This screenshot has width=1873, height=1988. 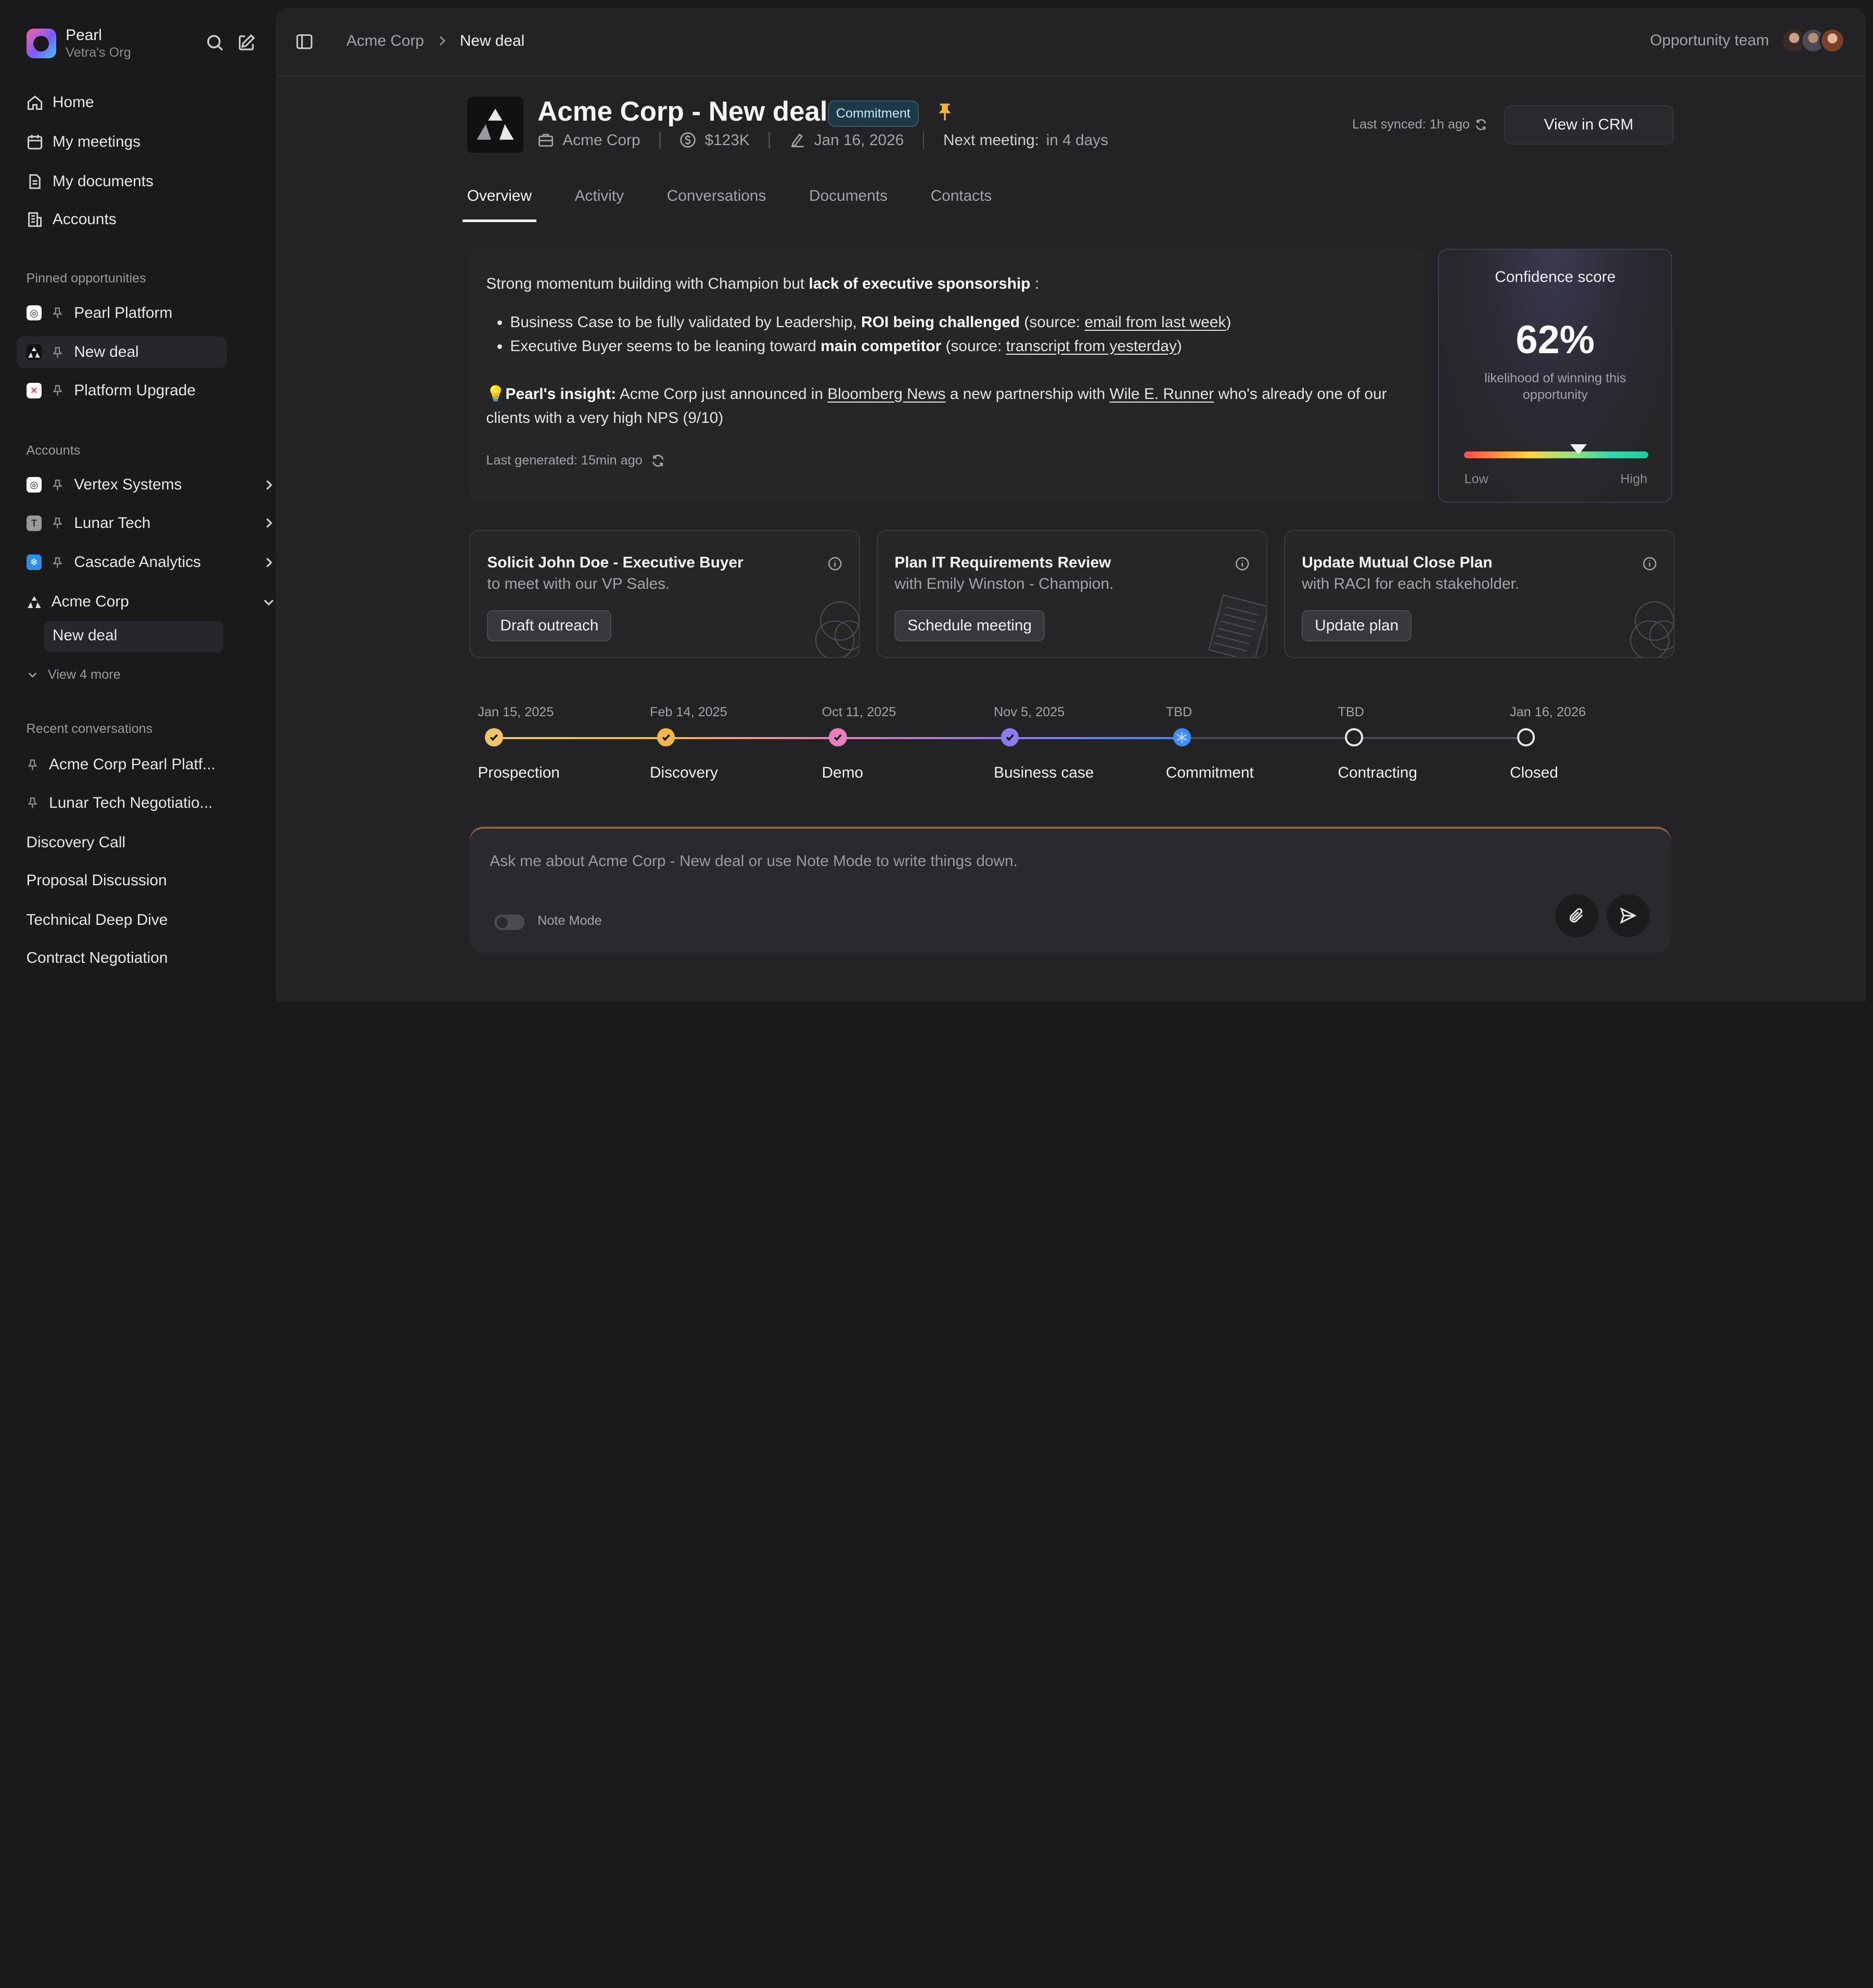 What do you see at coordinates (549, 626) in the screenshot?
I see `draft-outreach-button: Draft outreach` at bounding box center [549, 626].